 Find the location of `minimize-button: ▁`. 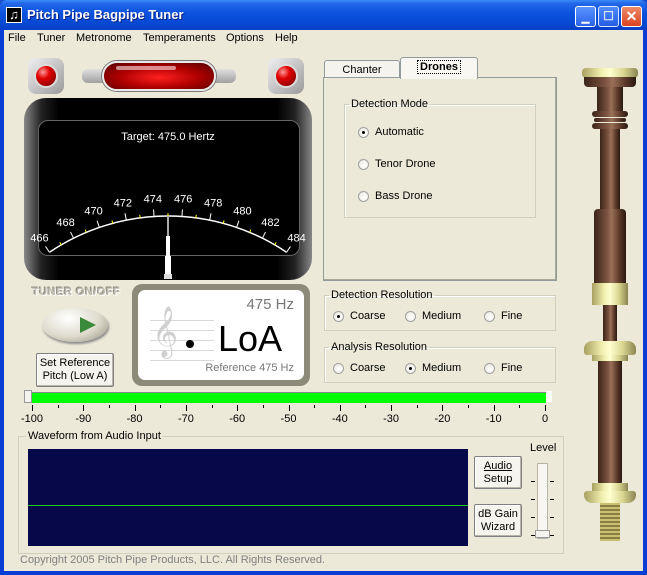

minimize-button: ▁ is located at coordinates (585, 16).